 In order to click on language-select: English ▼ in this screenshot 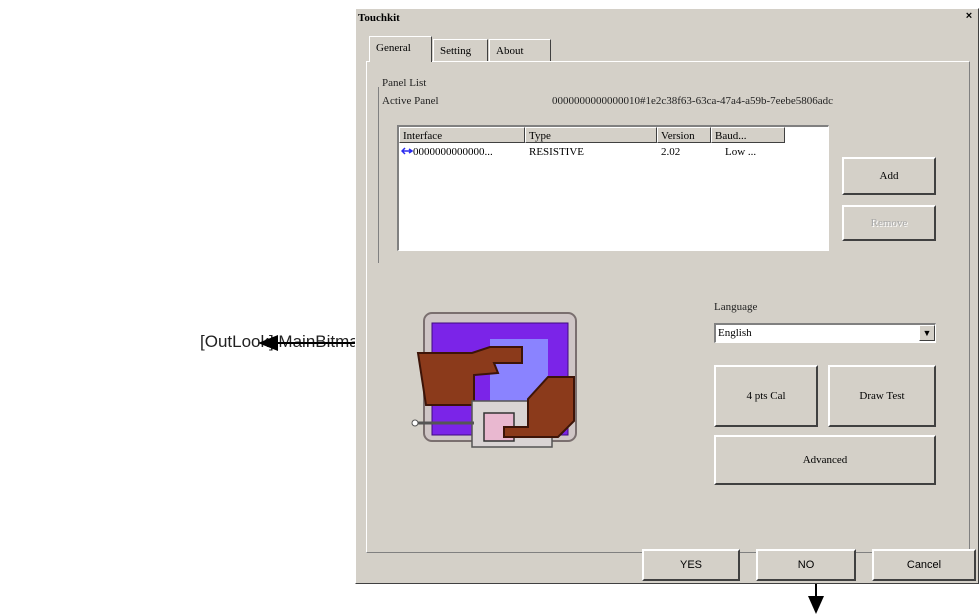, I will do `click(825, 333)`.